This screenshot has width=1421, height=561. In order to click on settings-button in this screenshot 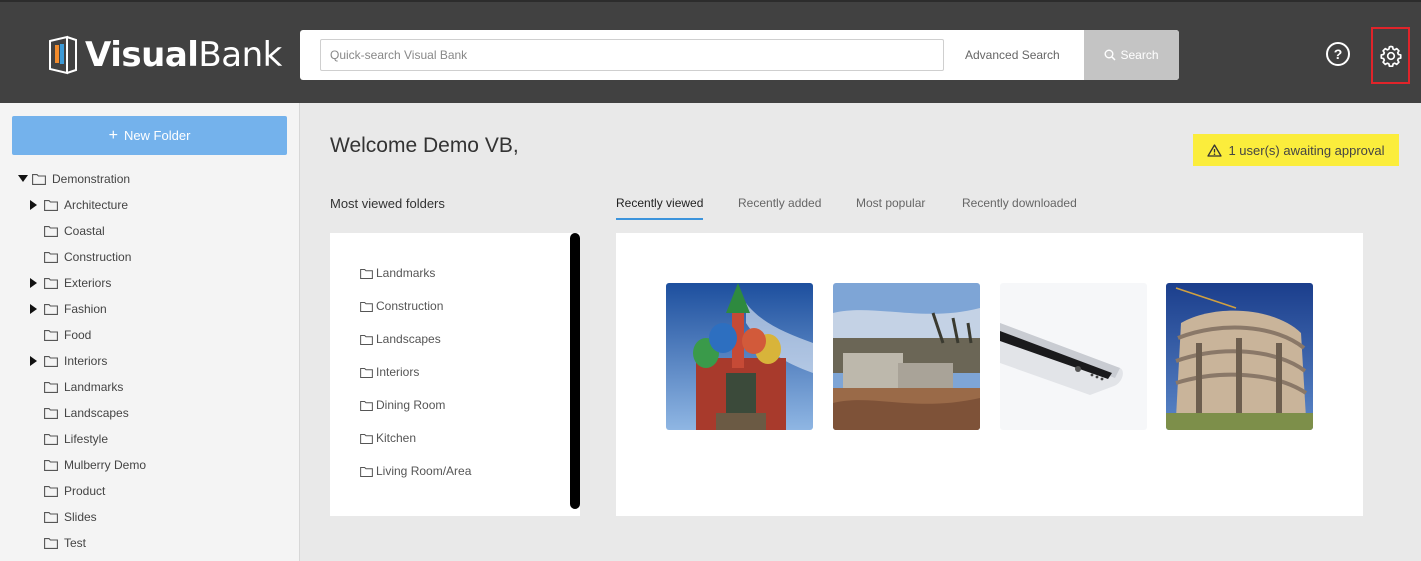, I will do `click(1390, 55)`.